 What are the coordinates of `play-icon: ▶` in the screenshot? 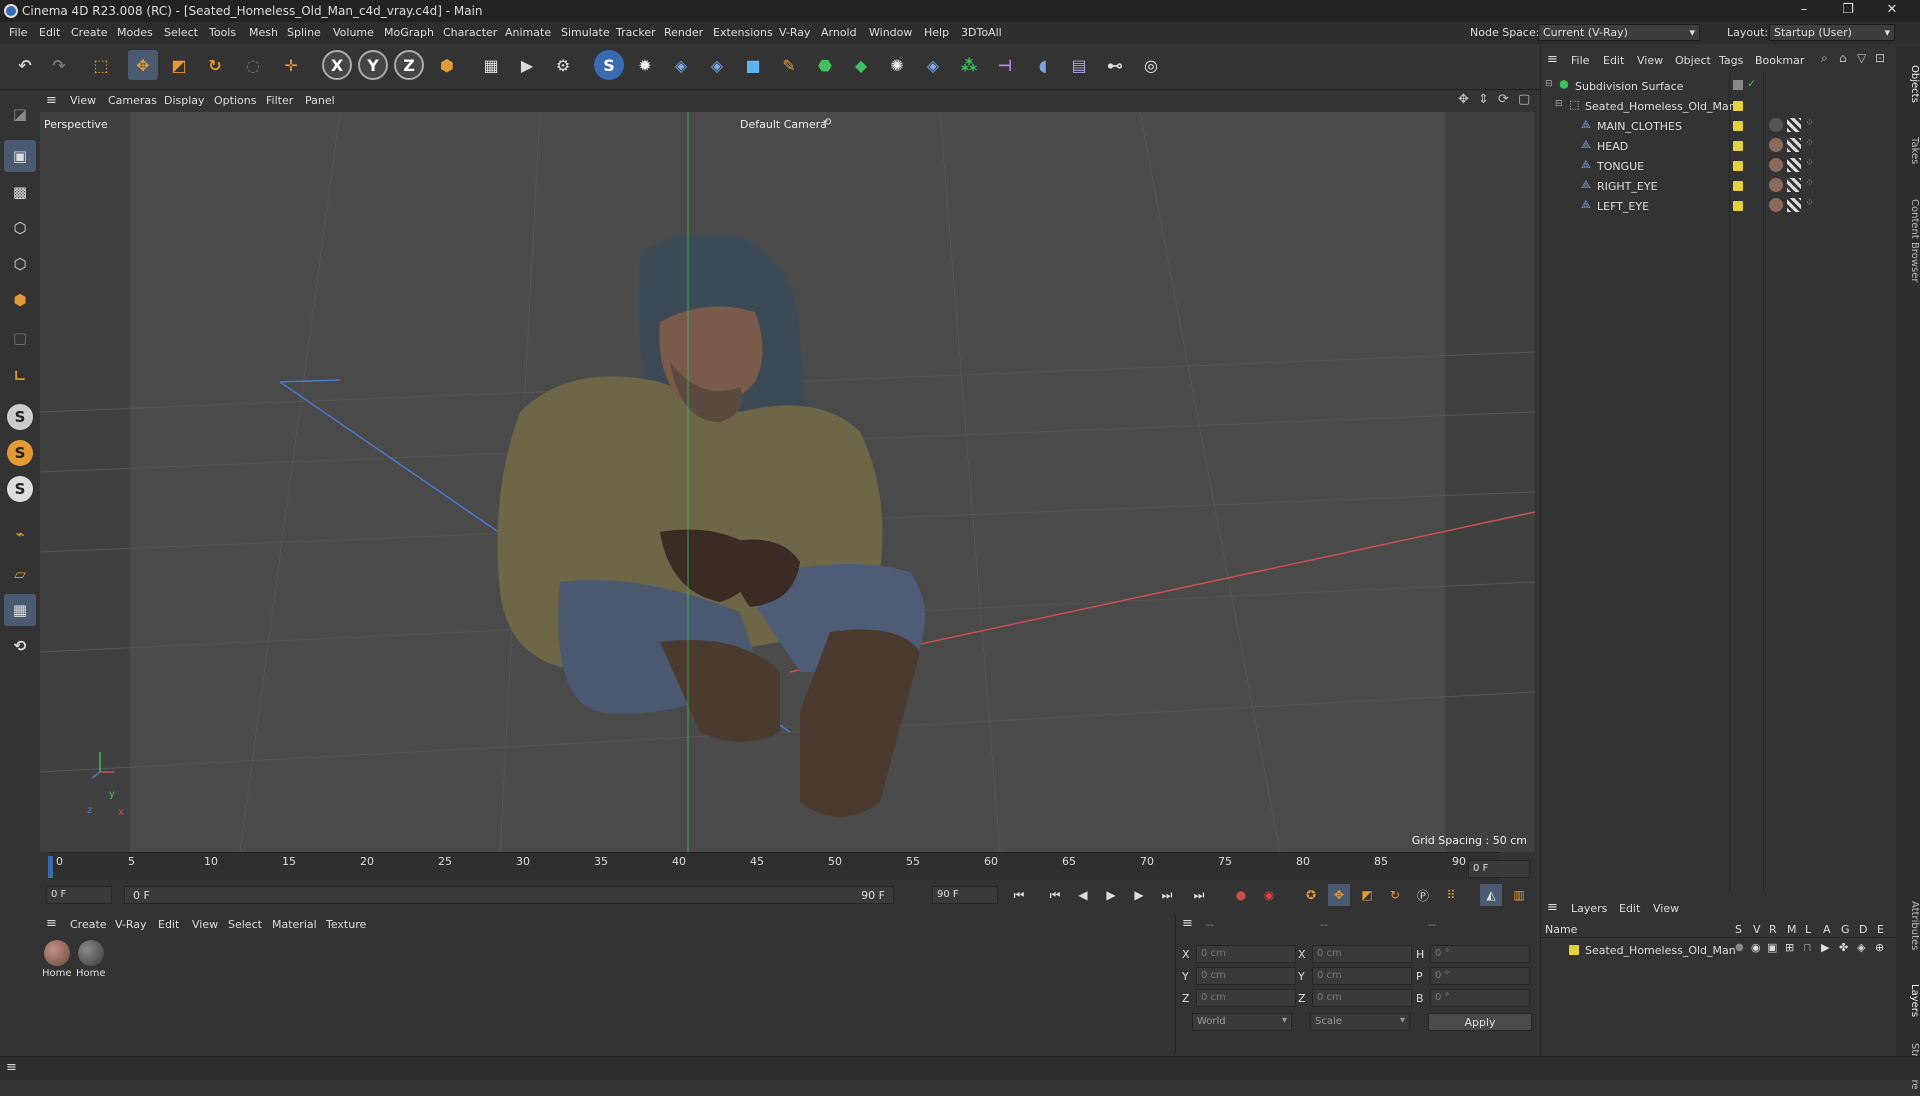 It's located at (1111, 895).